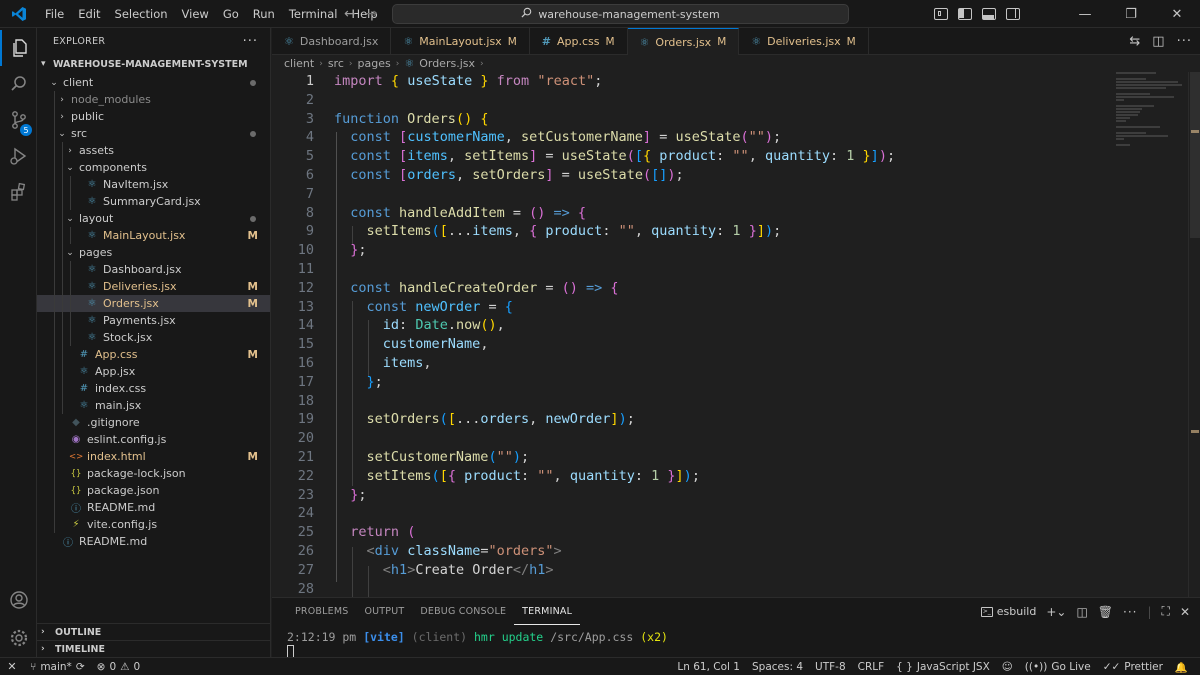  I want to click on cursor-position: Ln 61, Col 1, so click(708, 667).